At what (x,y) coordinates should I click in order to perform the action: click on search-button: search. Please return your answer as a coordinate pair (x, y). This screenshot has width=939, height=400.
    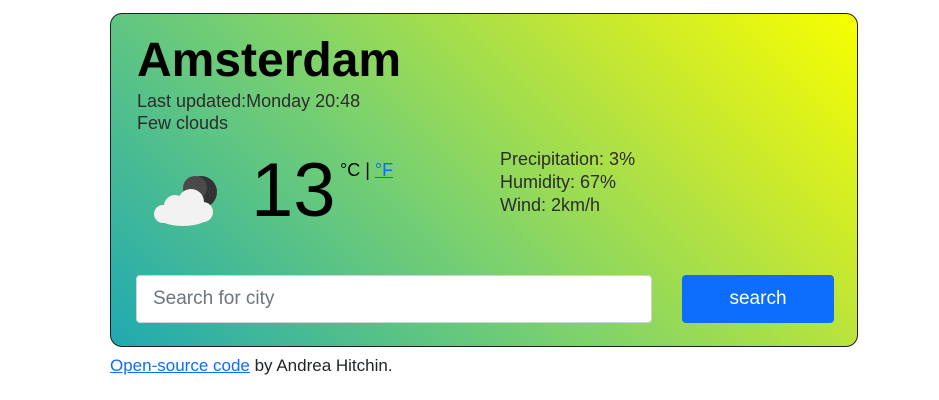
    Looking at the image, I should click on (758, 299).